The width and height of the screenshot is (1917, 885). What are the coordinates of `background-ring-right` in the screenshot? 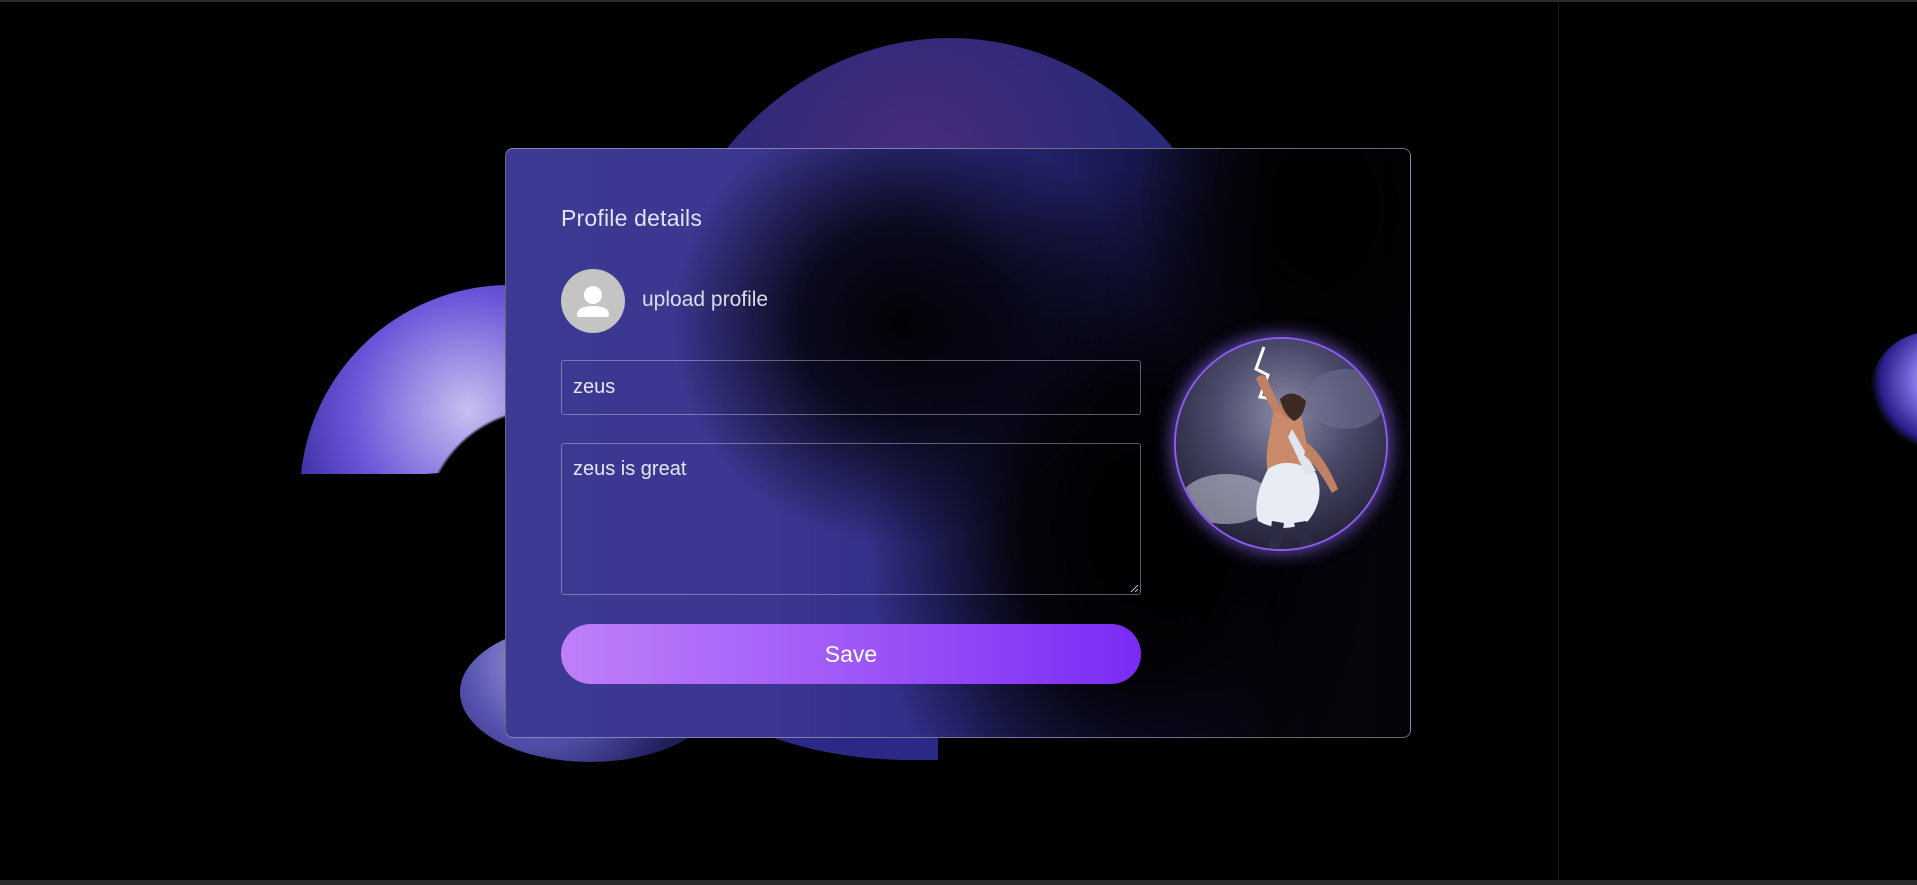 It's located at (1893, 392).